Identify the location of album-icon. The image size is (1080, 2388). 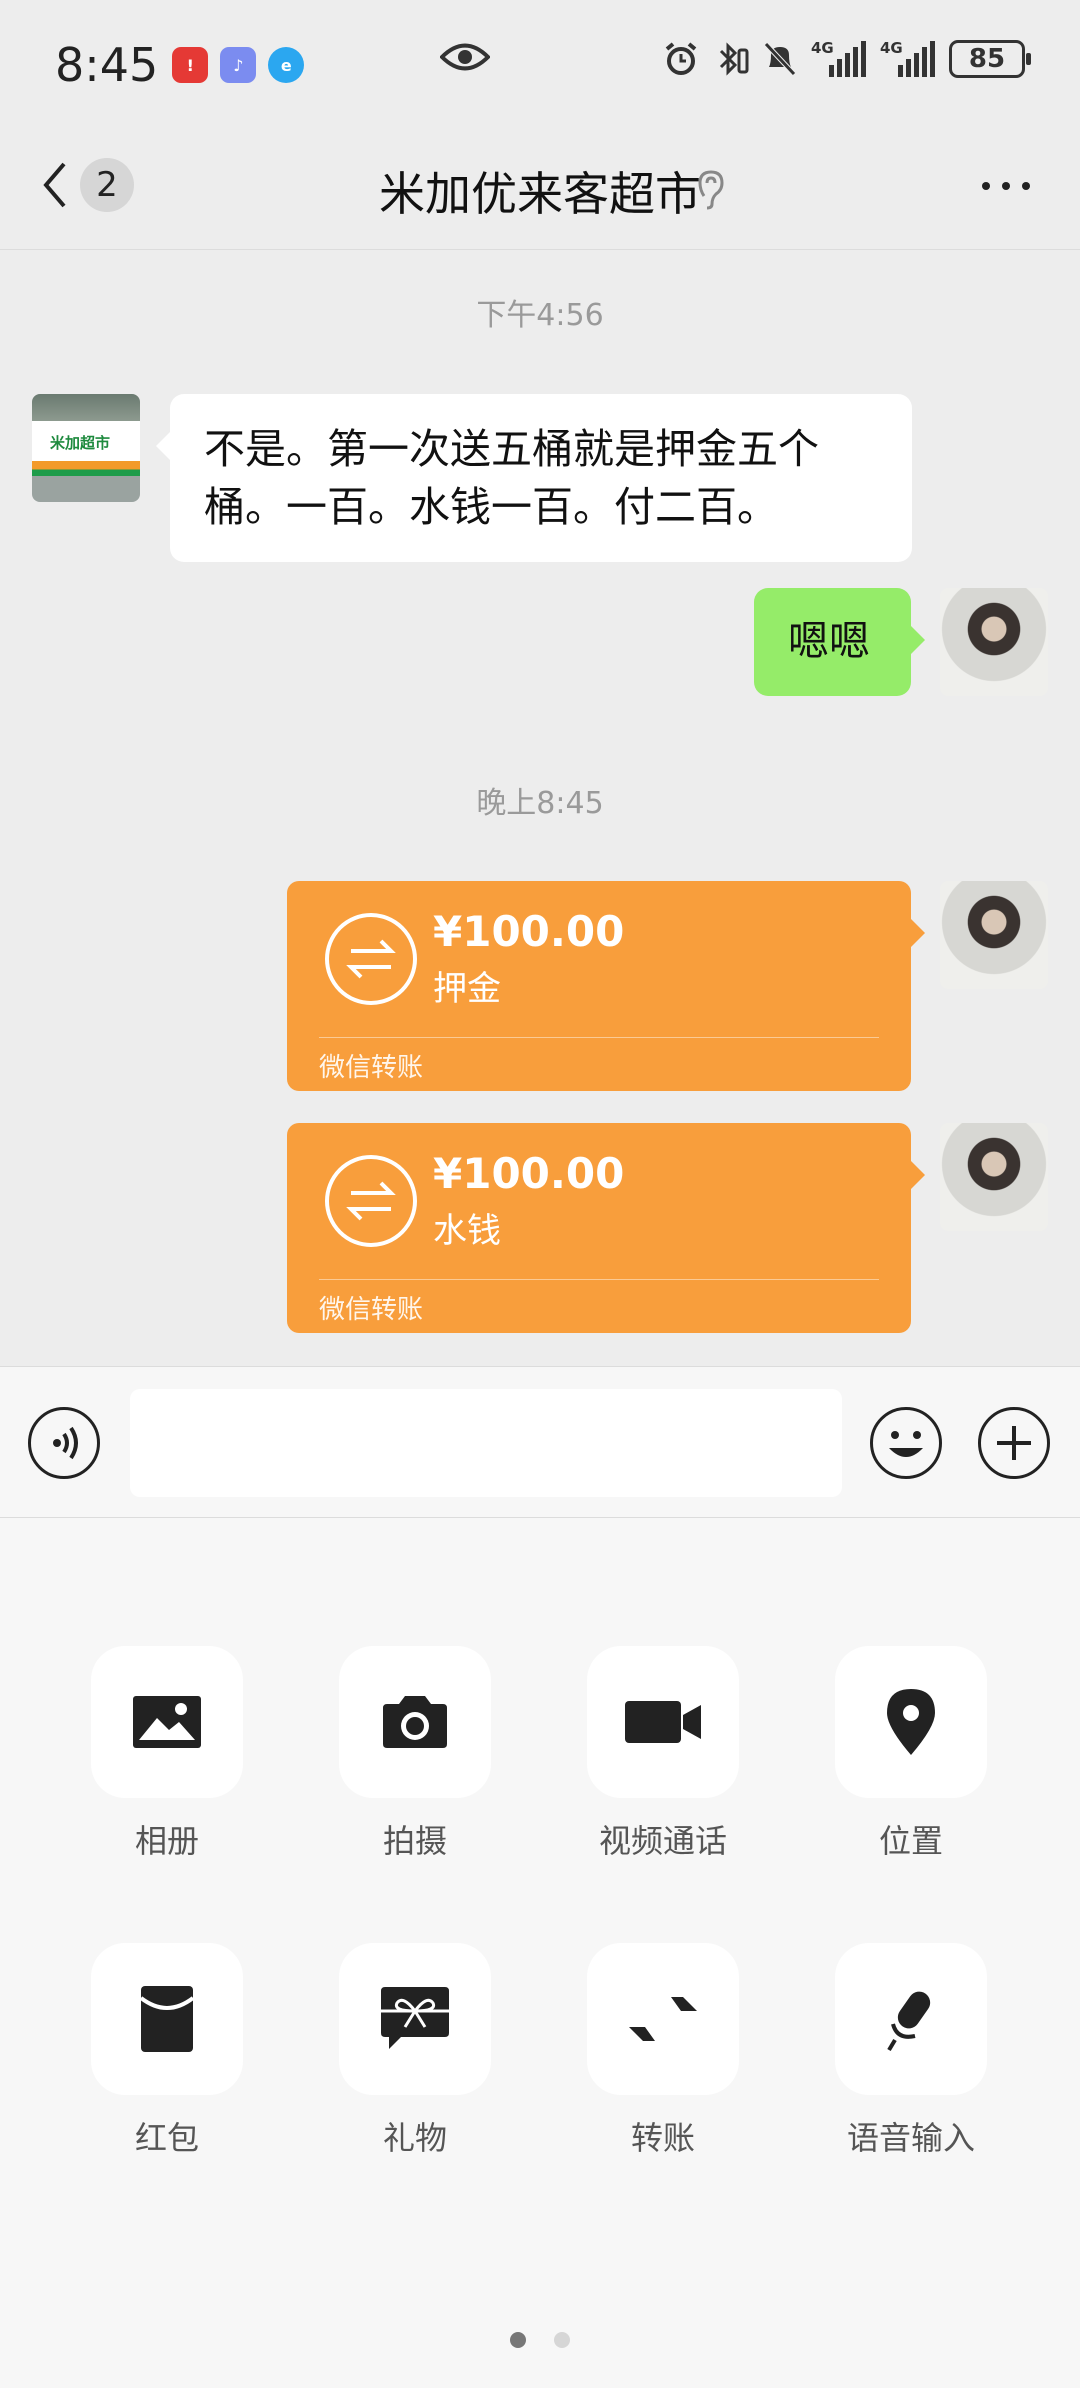
(167, 1722).